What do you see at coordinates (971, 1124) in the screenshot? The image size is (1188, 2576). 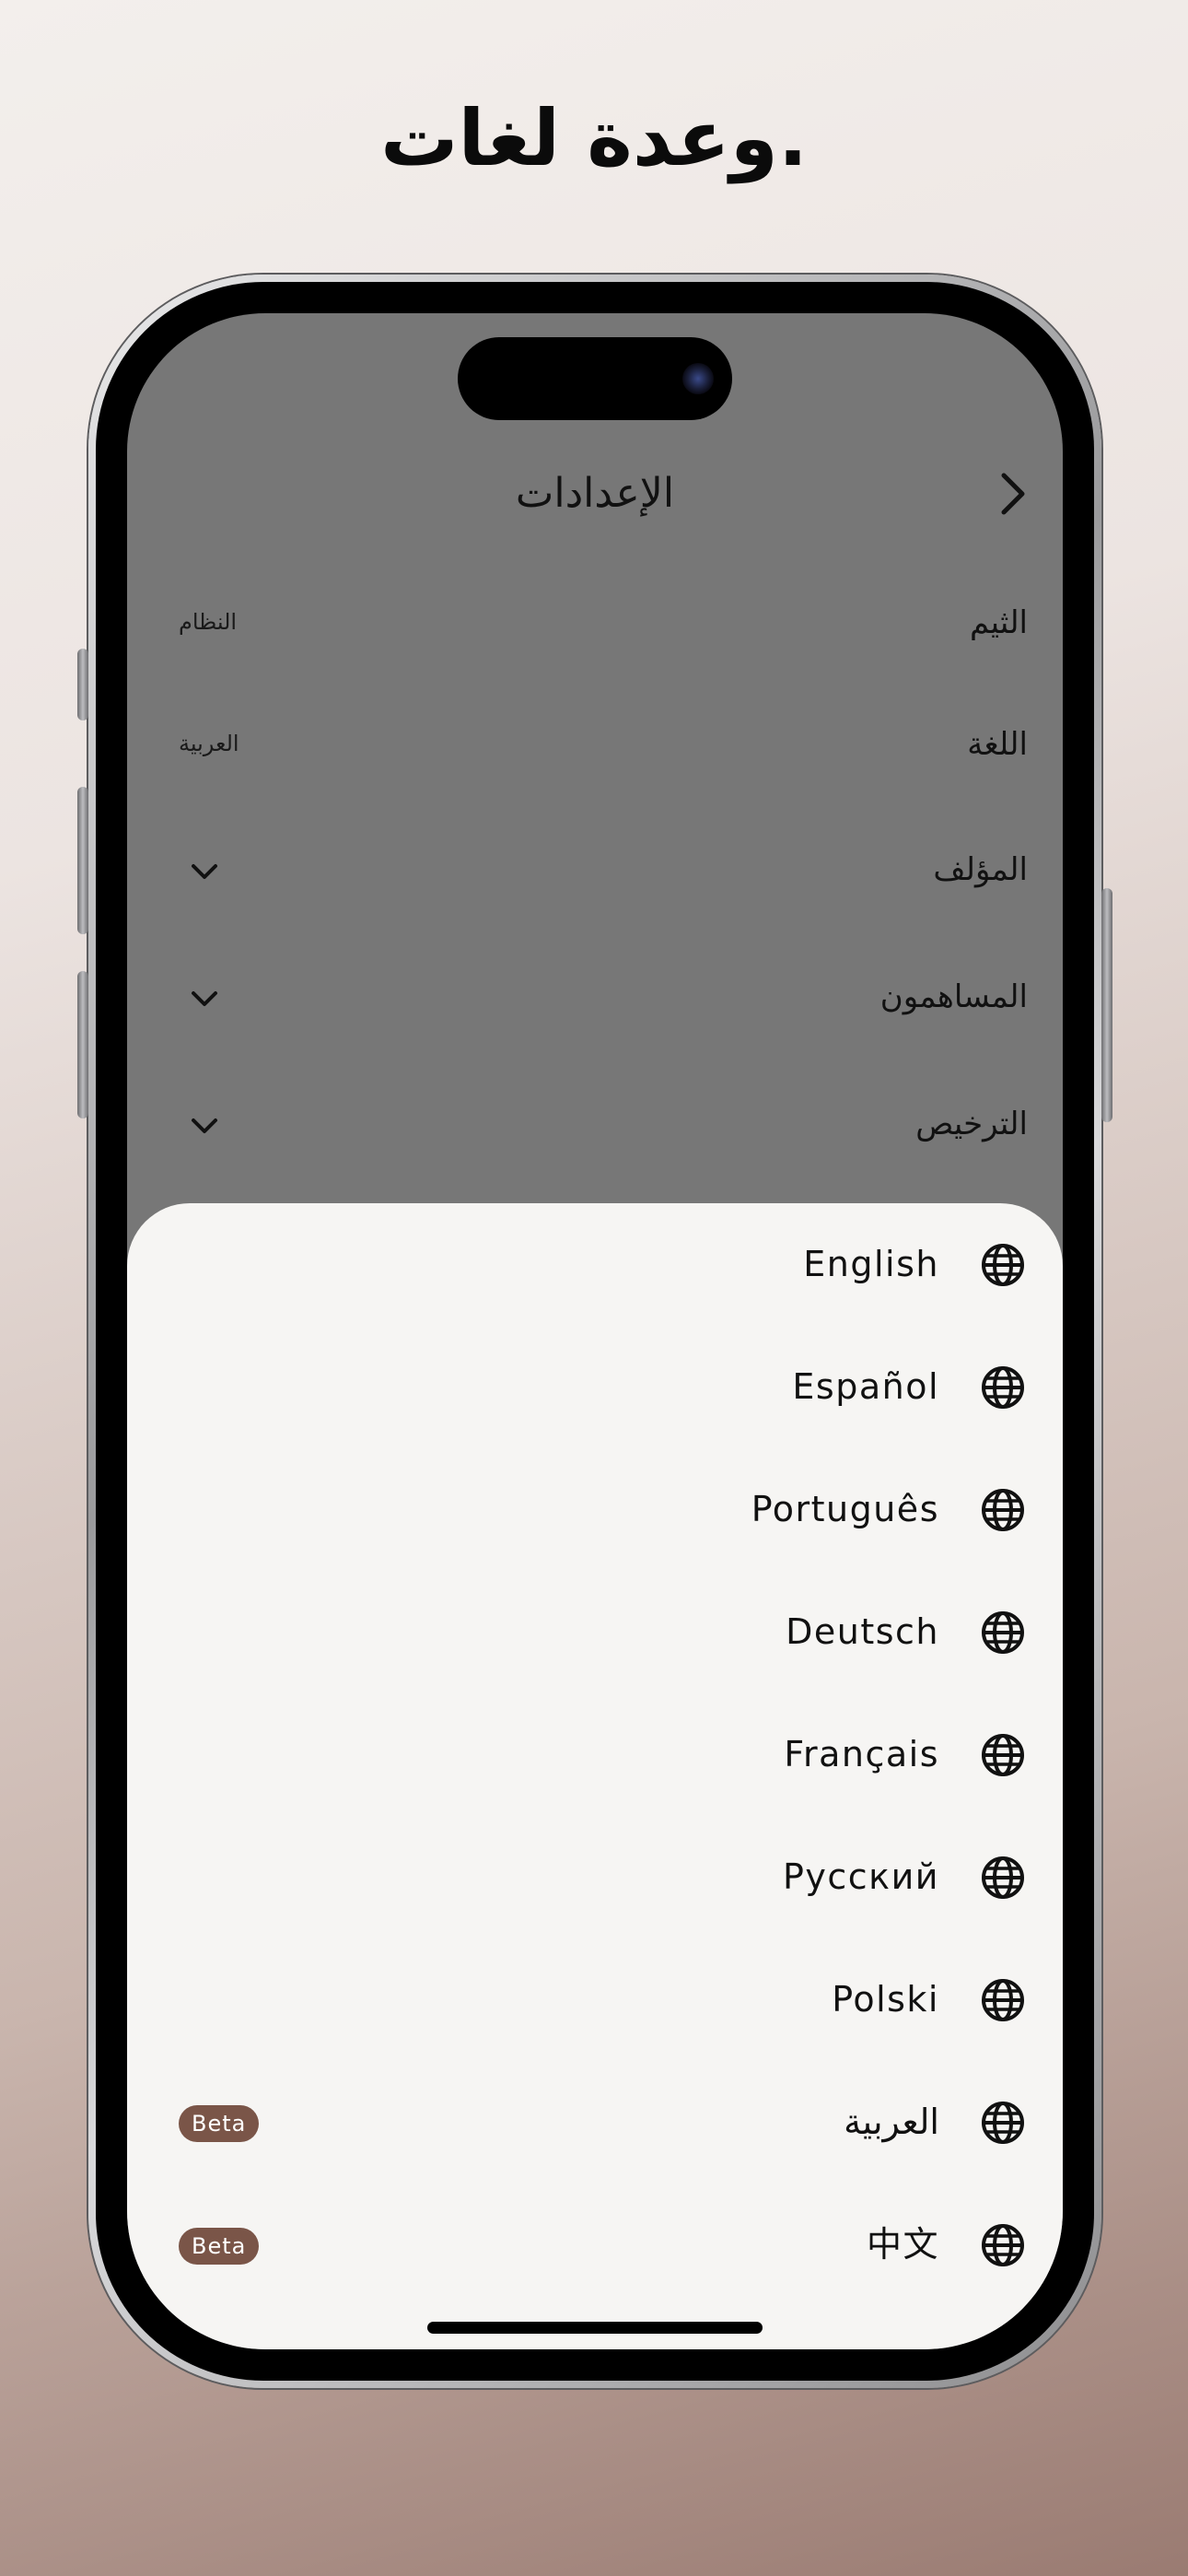 I see `settings-row-label: الترخيص` at bounding box center [971, 1124].